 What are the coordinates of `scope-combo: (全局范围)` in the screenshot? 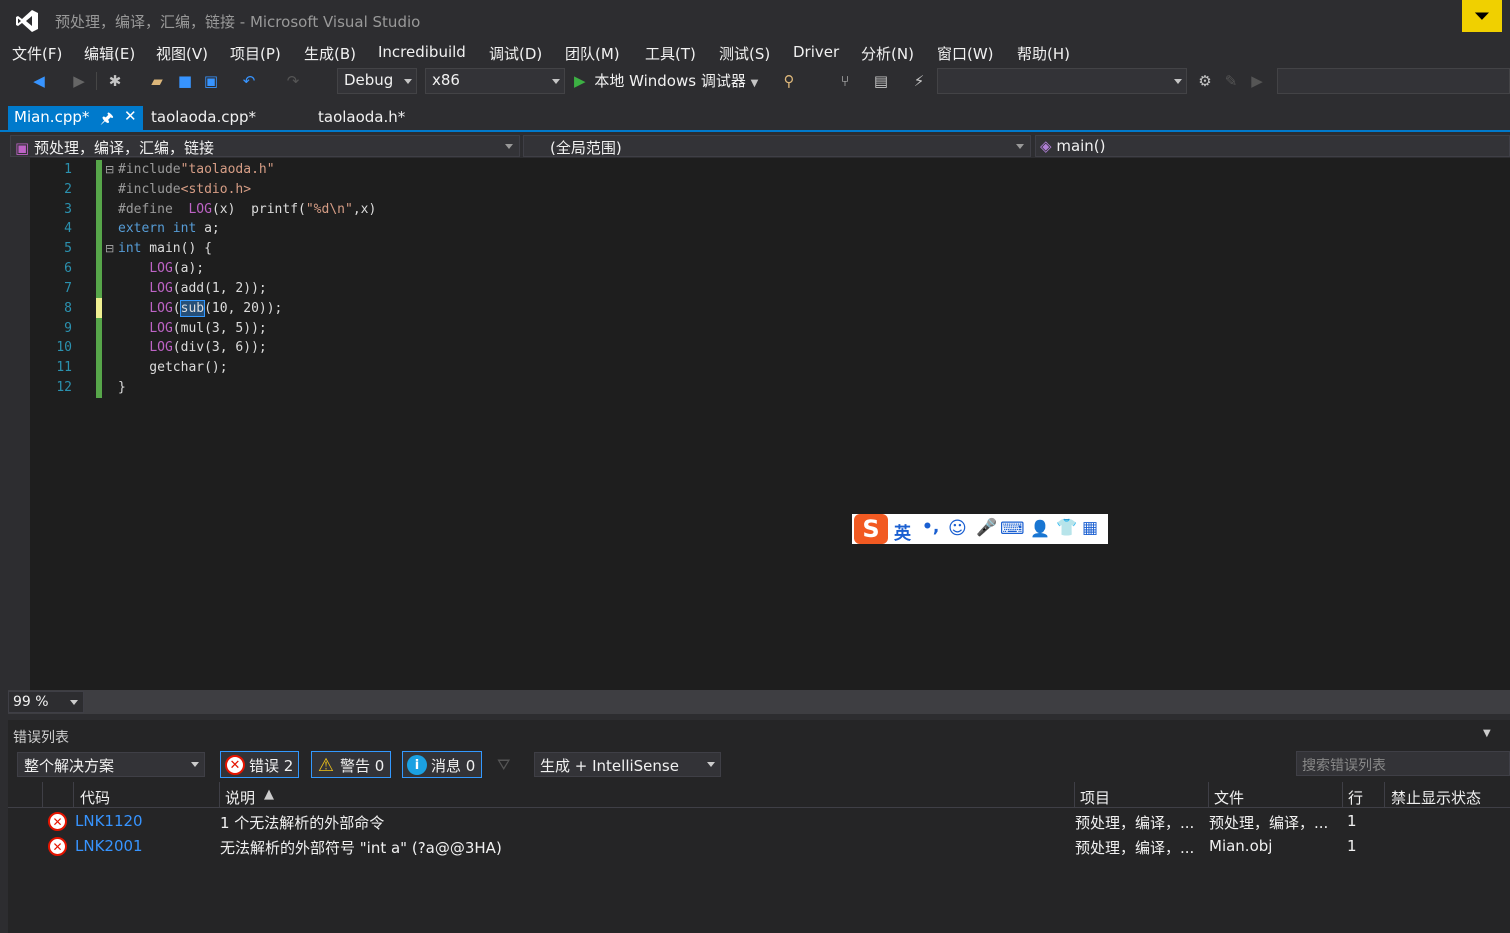 It's located at (777, 146).